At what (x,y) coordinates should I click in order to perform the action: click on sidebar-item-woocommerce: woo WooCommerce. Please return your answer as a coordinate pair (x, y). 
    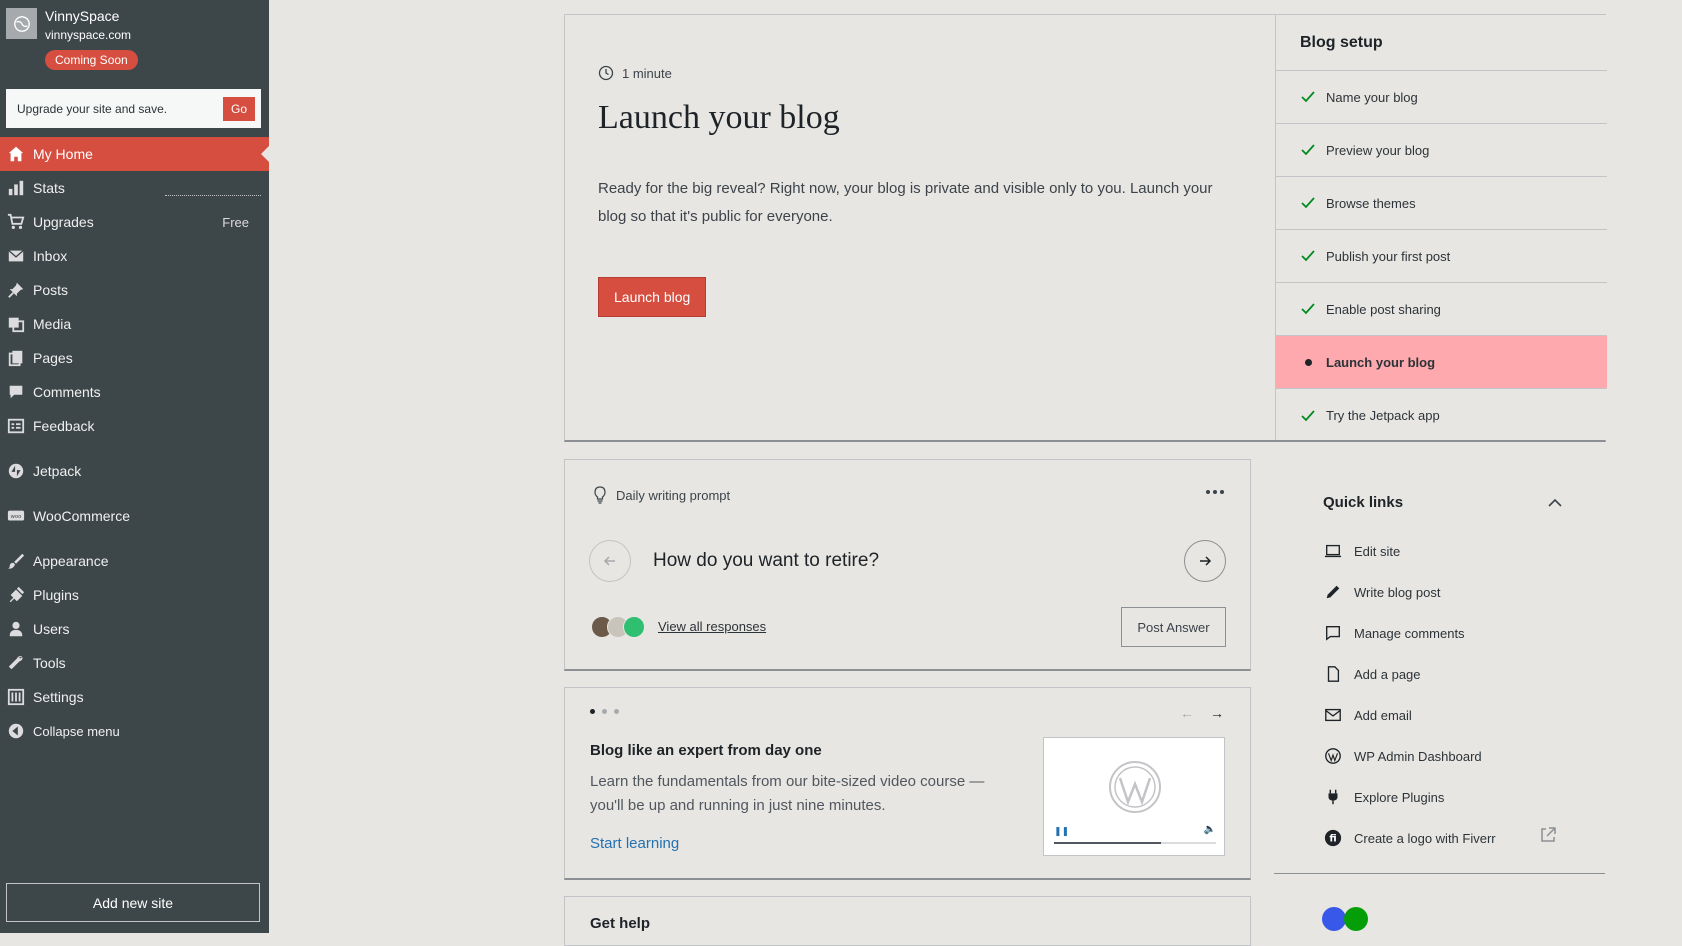
    Looking at the image, I should click on (134, 516).